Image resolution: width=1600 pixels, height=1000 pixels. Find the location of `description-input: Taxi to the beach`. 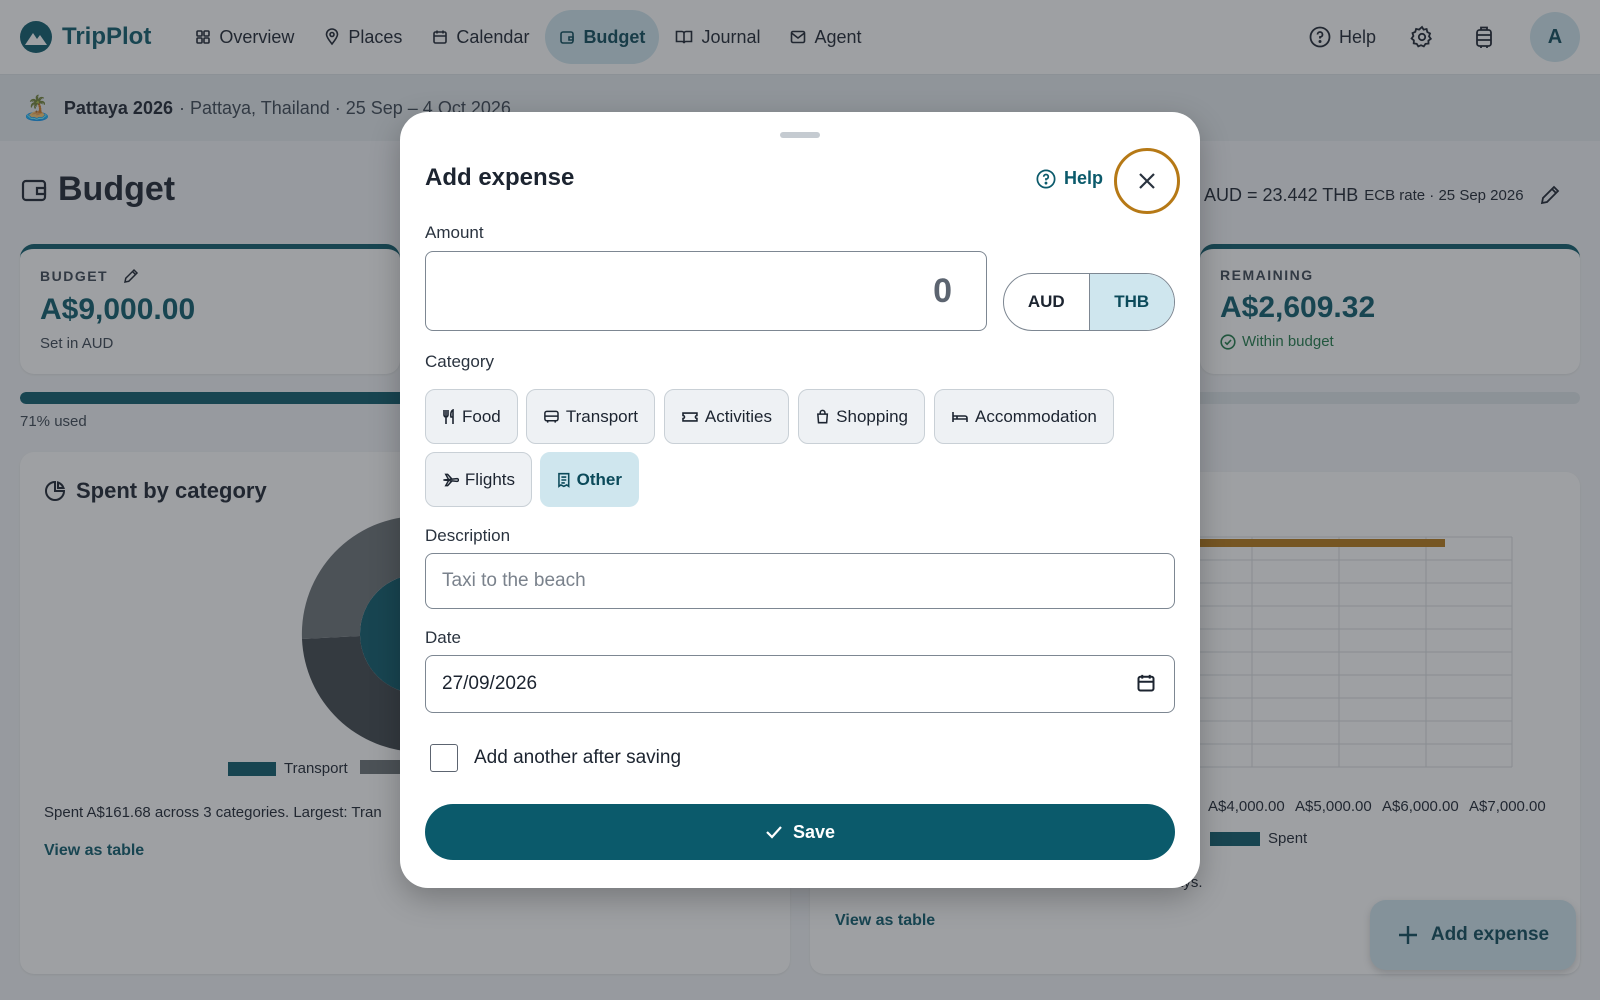

description-input: Taxi to the beach is located at coordinates (800, 581).